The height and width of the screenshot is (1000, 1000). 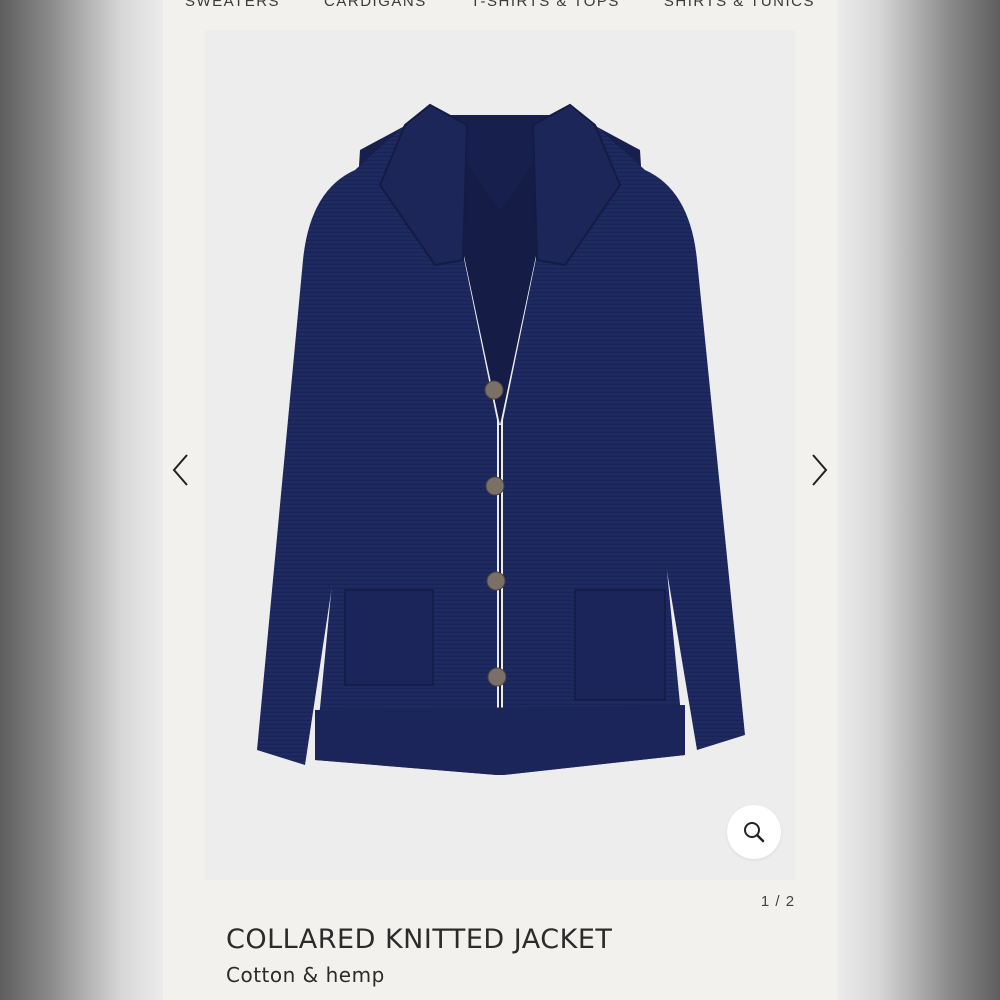 I want to click on chevron-right-icon, so click(x=820, y=470).